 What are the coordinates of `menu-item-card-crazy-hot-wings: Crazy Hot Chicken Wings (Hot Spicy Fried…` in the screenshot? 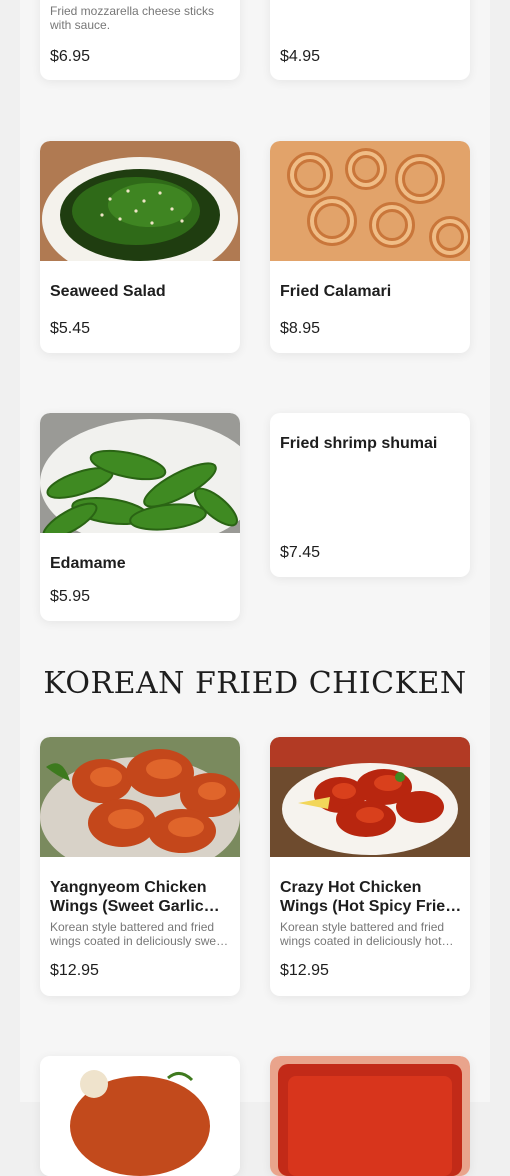 It's located at (370, 866).